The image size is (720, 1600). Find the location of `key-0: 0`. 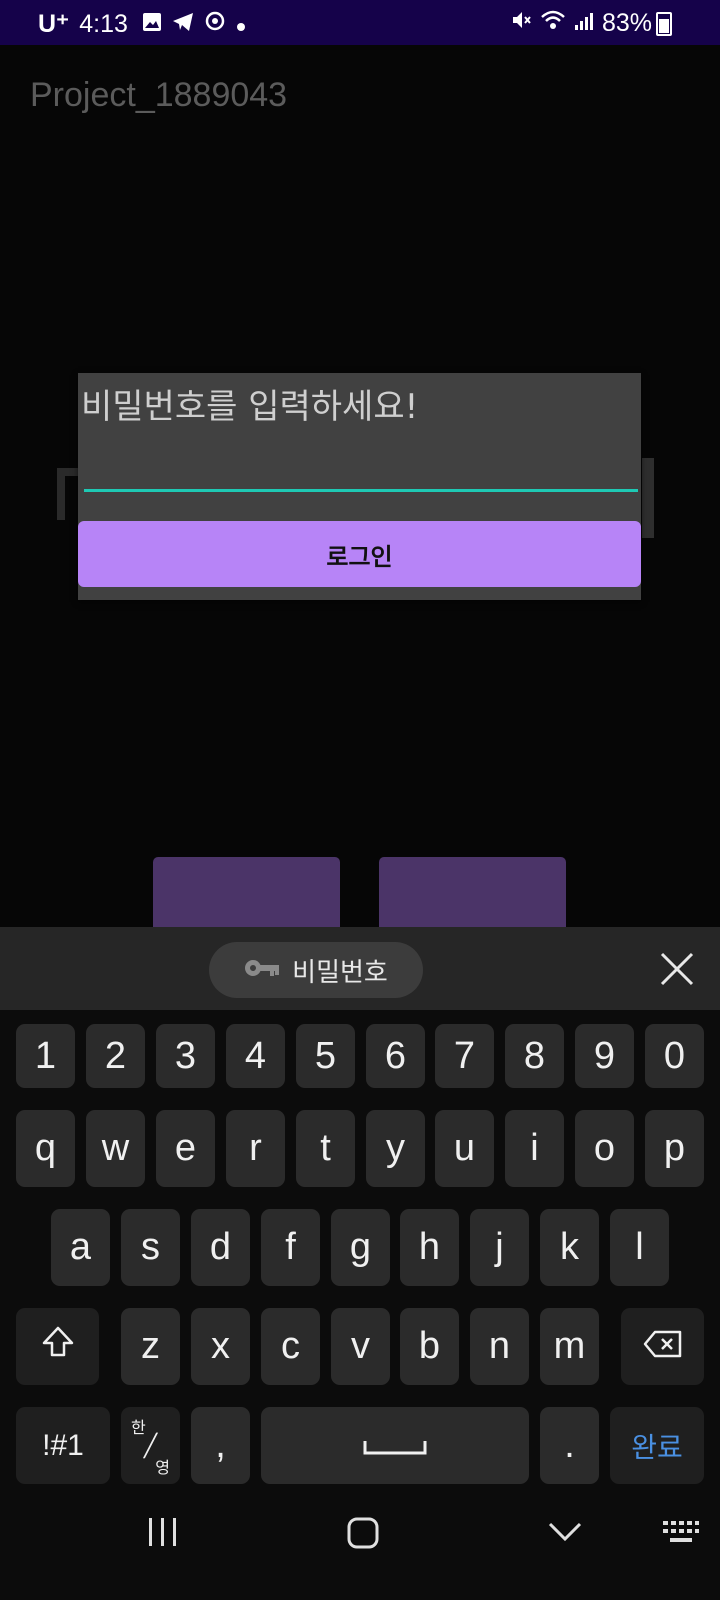

key-0: 0 is located at coordinates (674, 1056).